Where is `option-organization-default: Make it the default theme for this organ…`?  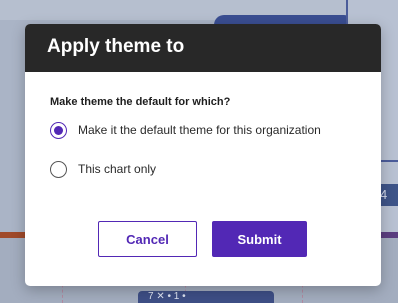
option-organization-default: Make it the default theme for this organ… is located at coordinates (215, 130).